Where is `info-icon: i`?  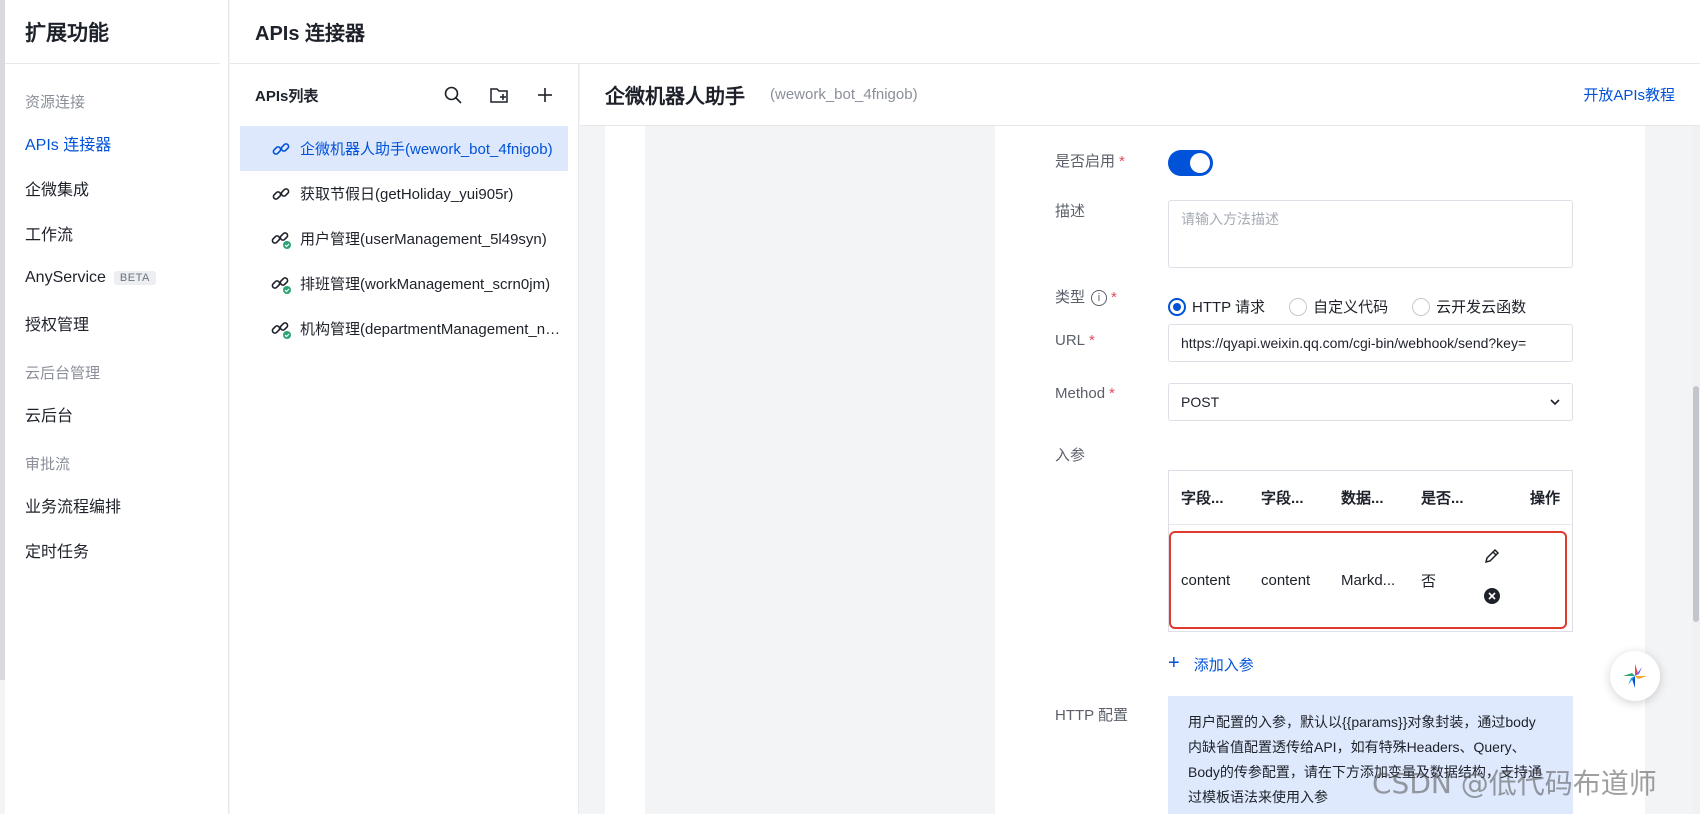
info-icon: i is located at coordinates (1099, 298).